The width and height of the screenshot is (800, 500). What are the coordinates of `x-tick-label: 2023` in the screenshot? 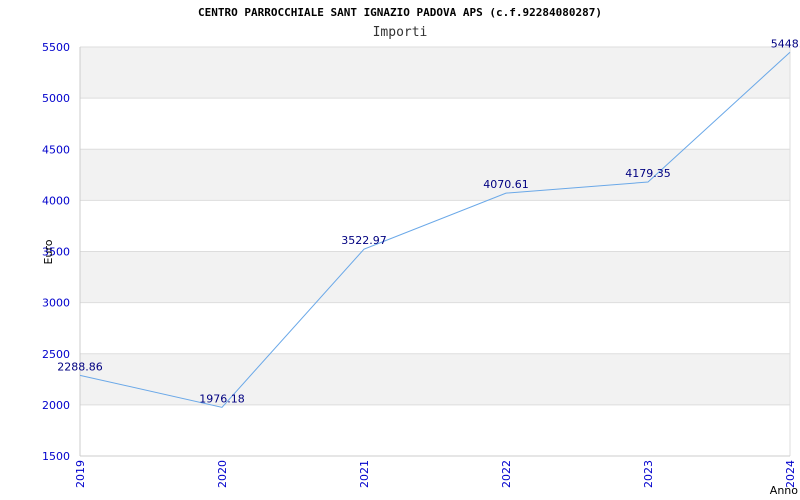 It's located at (648, 474).